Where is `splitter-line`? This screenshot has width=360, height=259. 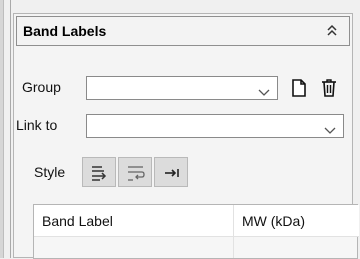
splitter-line is located at coordinates (10, 129).